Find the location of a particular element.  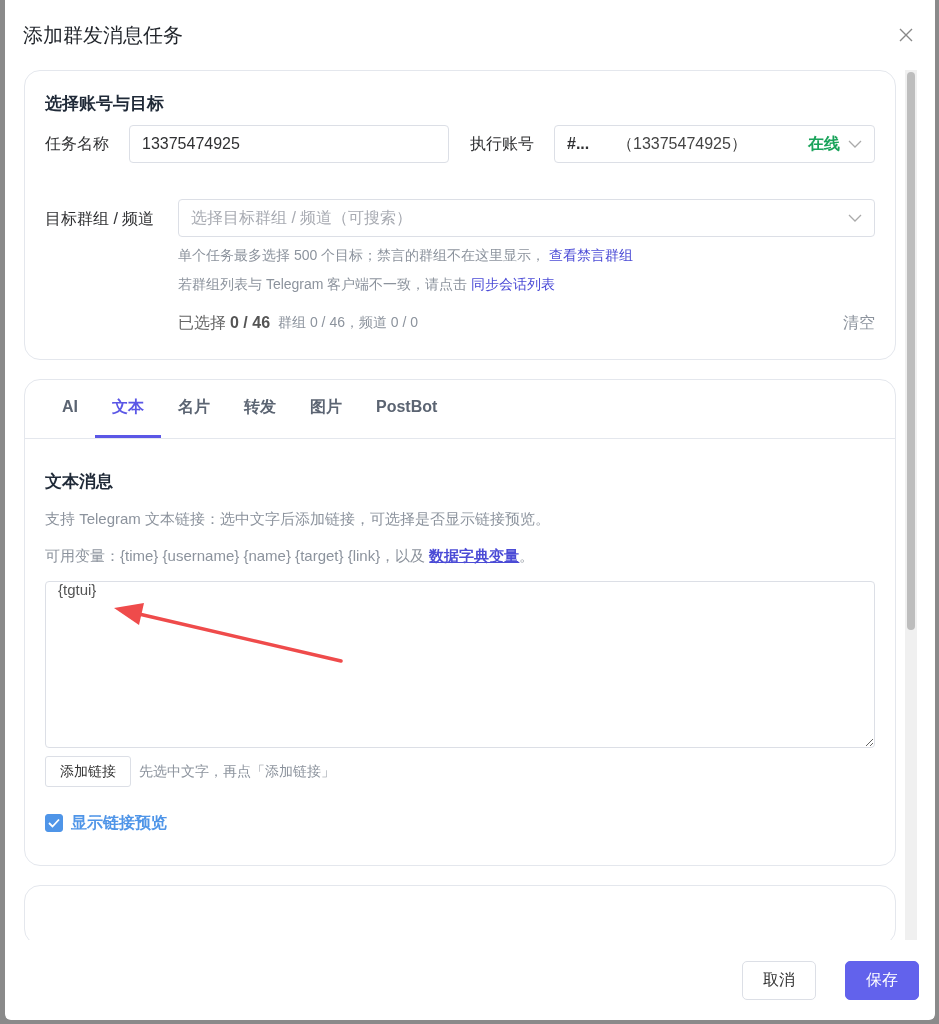

close-icon is located at coordinates (906, 35).